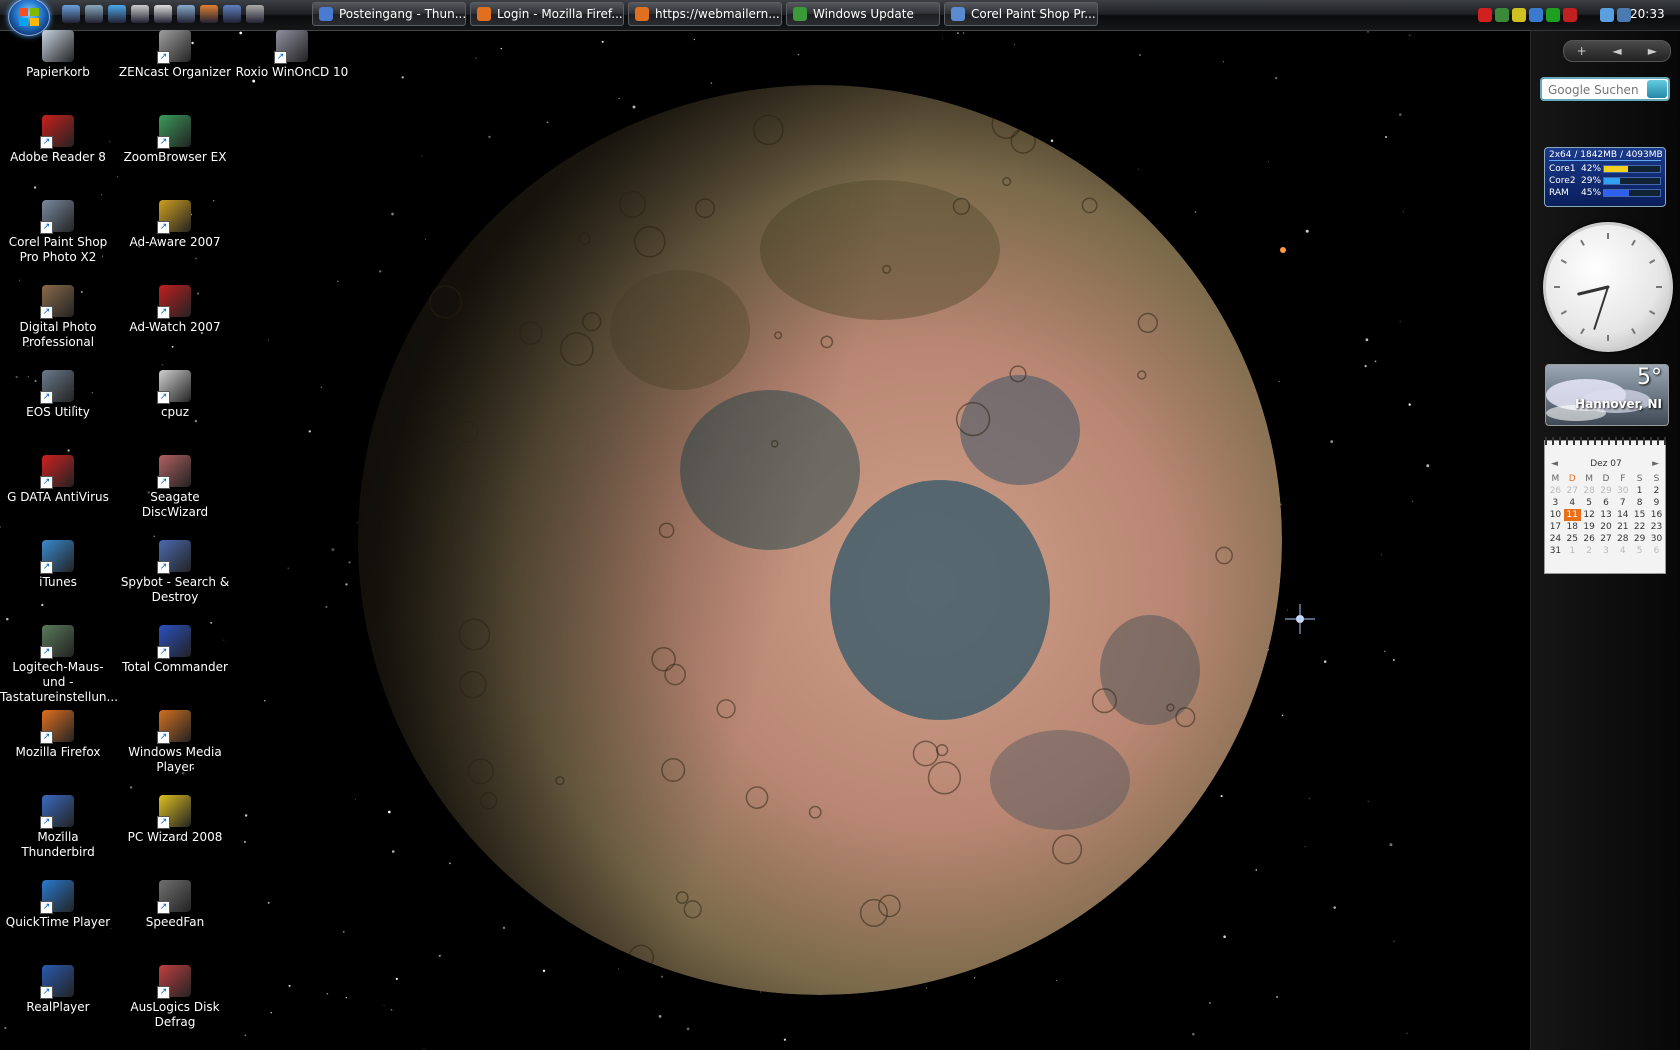  Describe the element at coordinates (58, 480) in the screenshot. I see `desktop-icon: ↗ G DATA AntiVirus` at that location.